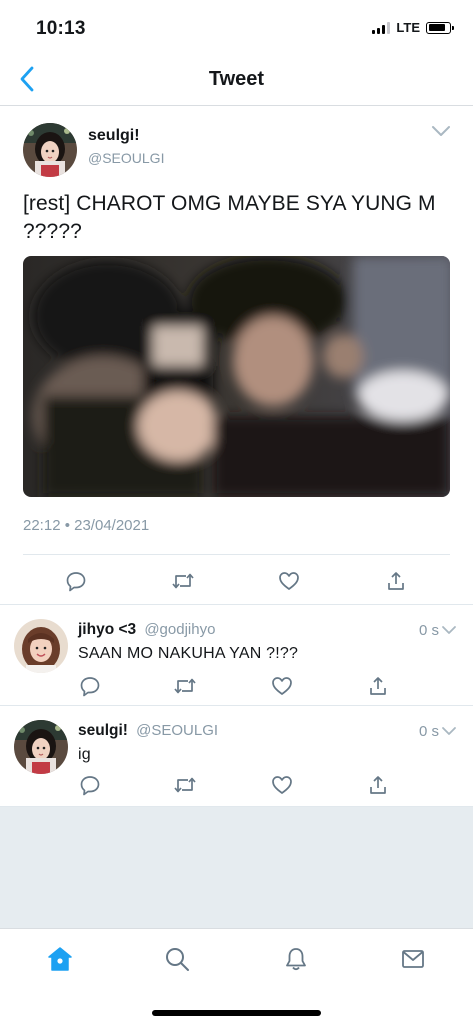 This screenshot has height=1024, width=473. What do you see at coordinates (408, 27) in the screenshot?
I see `network-label: LTE` at bounding box center [408, 27].